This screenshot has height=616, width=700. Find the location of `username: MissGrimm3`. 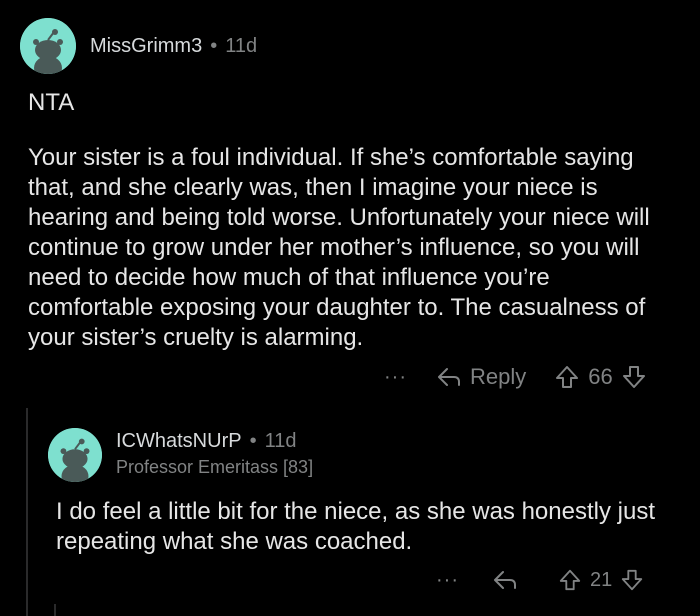

username: MissGrimm3 is located at coordinates (146, 46).